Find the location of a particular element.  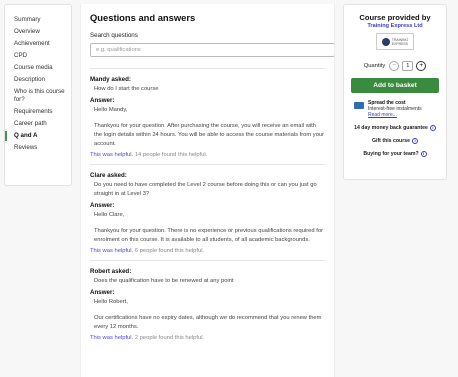

money-back-guarantee: 14 day money back guarantee i is located at coordinates (395, 128).